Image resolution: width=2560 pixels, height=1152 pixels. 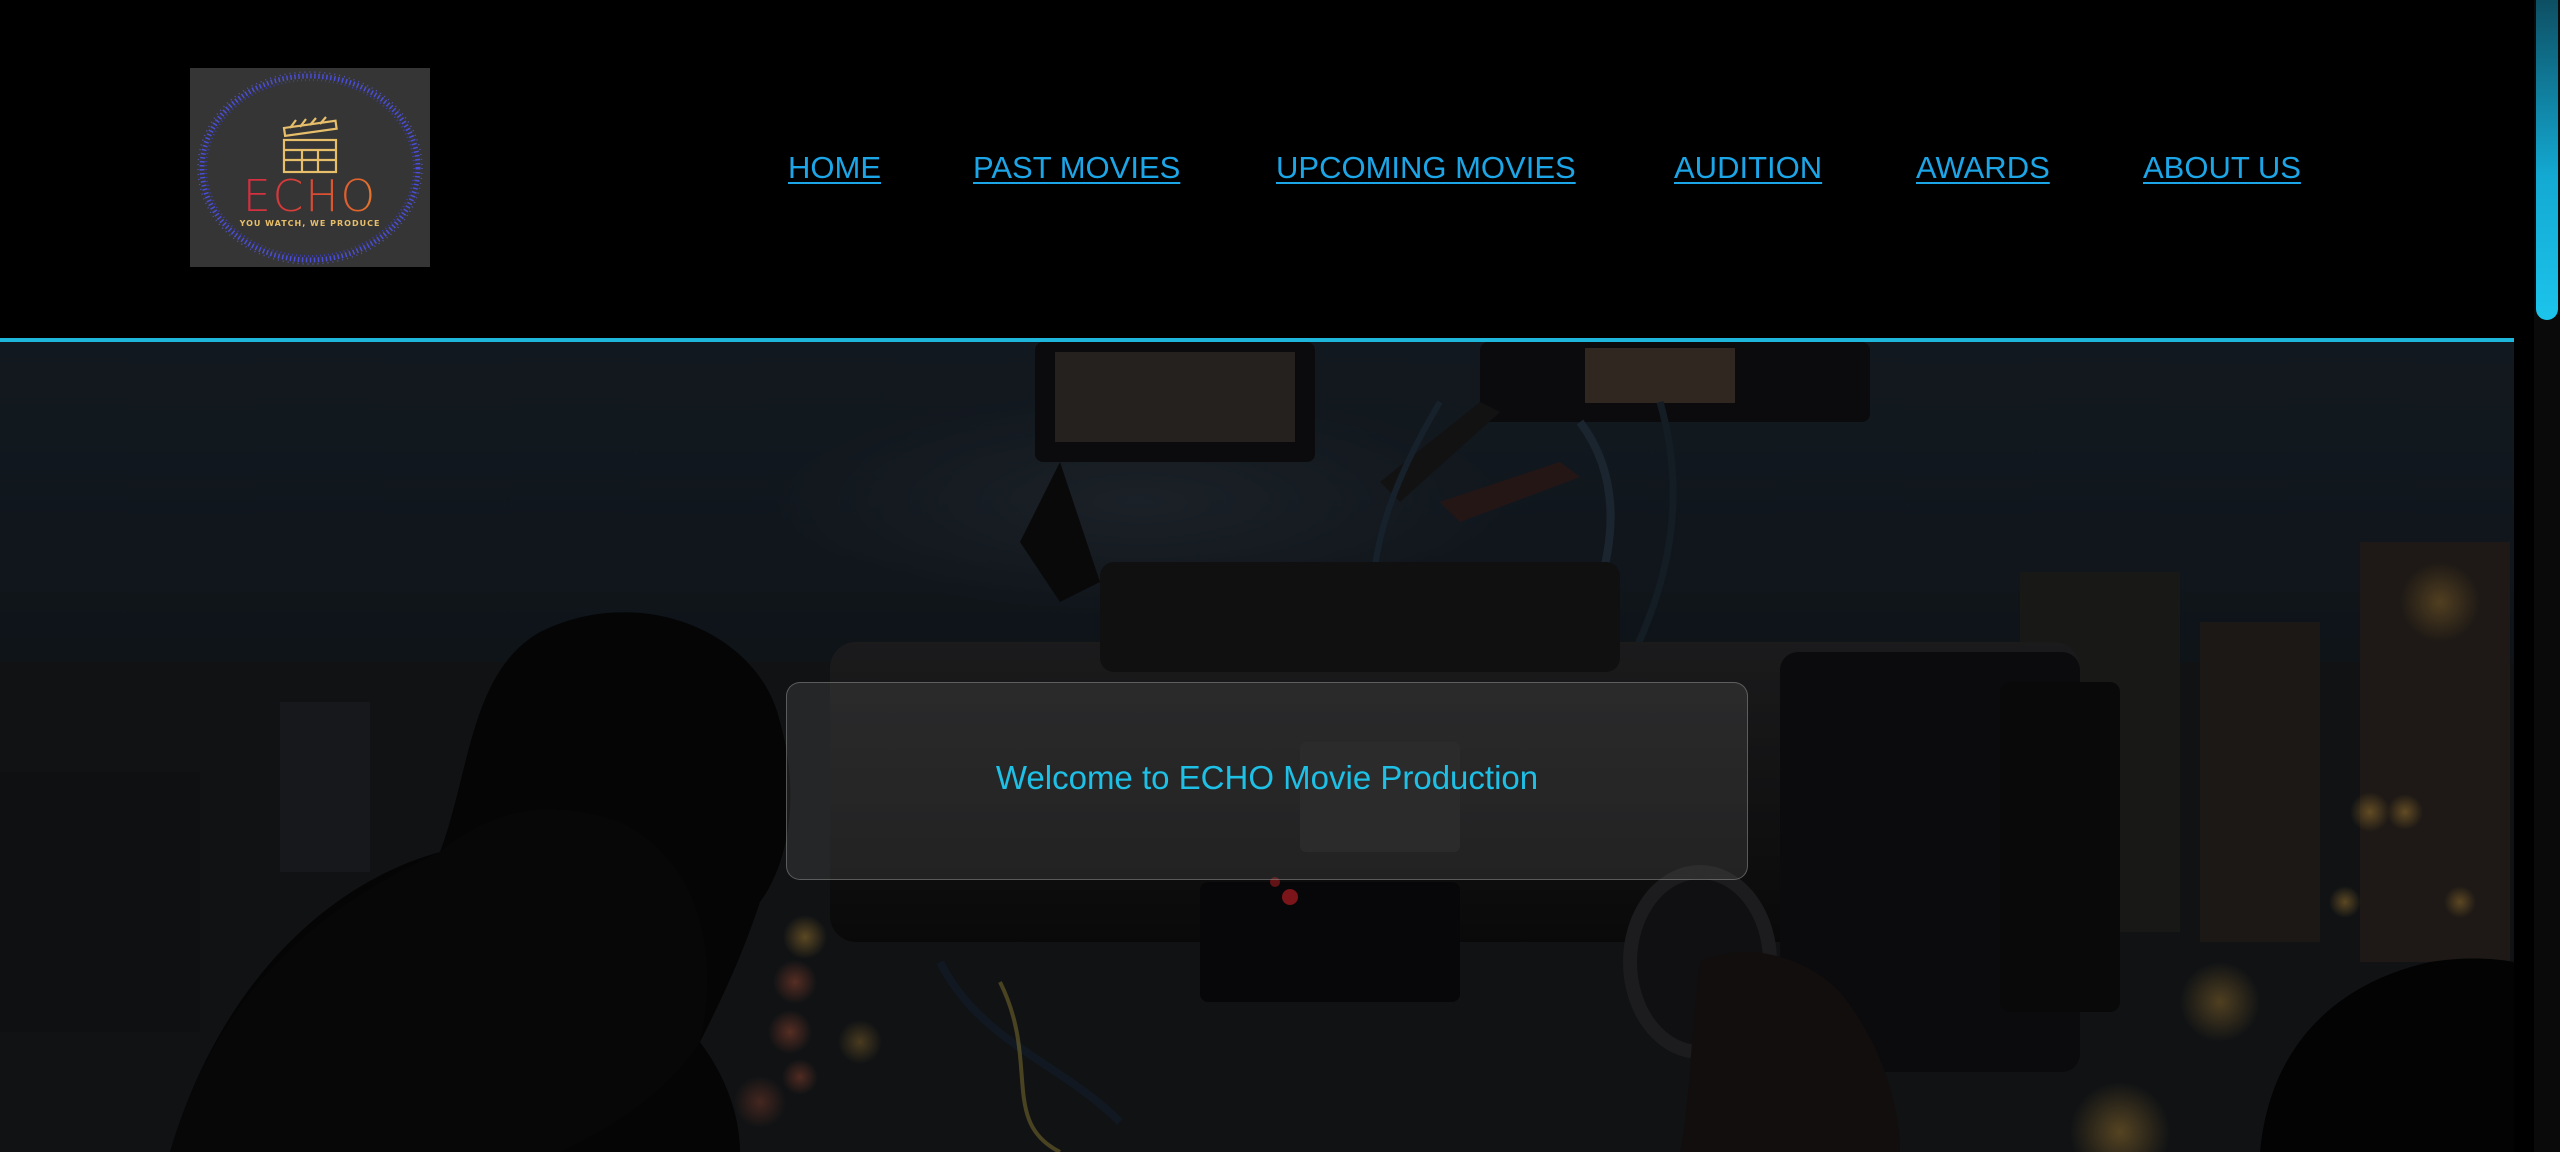 I want to click on nav-link-audition: AUDITION, so click(x=1748, y=168).